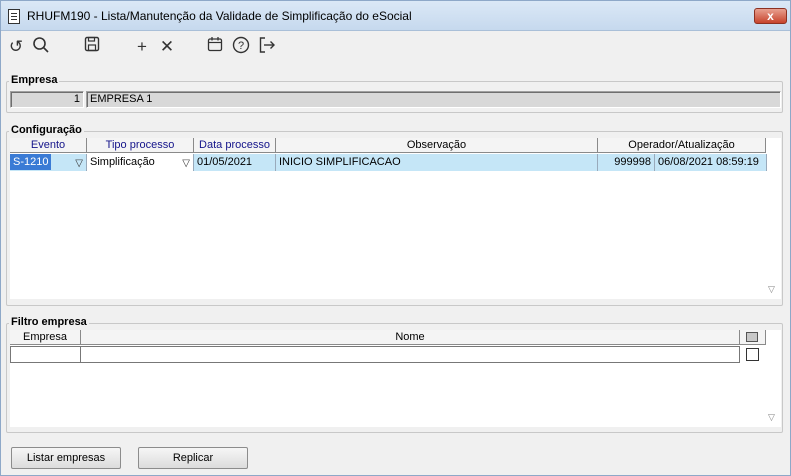 The image size is (791, 476). Describe the element at coordinates (47, 99) in the screenshot. I see `empresa-code-field: 1` at that location.